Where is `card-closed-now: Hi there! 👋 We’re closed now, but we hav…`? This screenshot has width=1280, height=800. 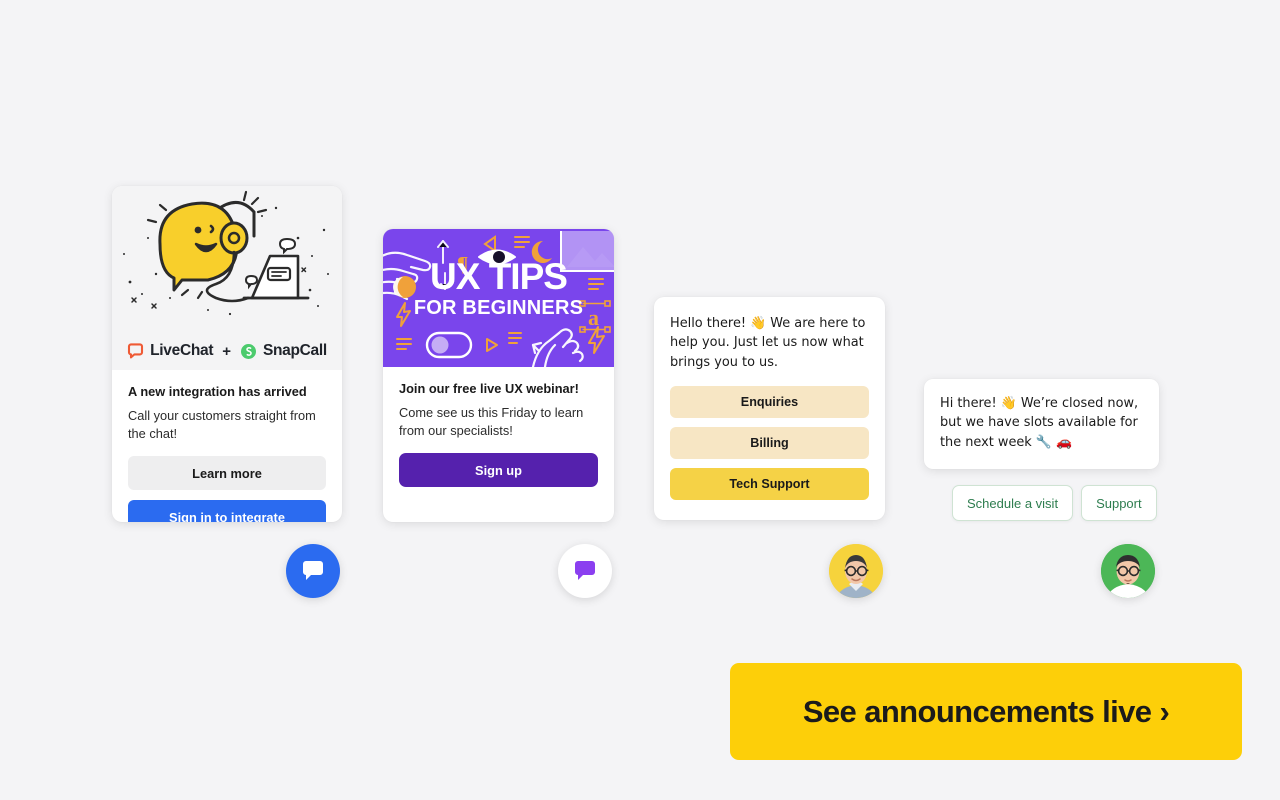
card-closed-now: Hi there! 👋 We’re closed now, but we hav… is located at coordinates (1041, 424).